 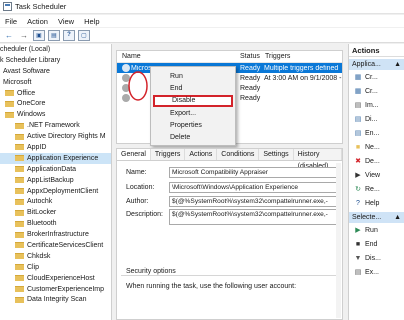 I want to click on tree-item: cheduler (Local), so click(x=55, y=49).